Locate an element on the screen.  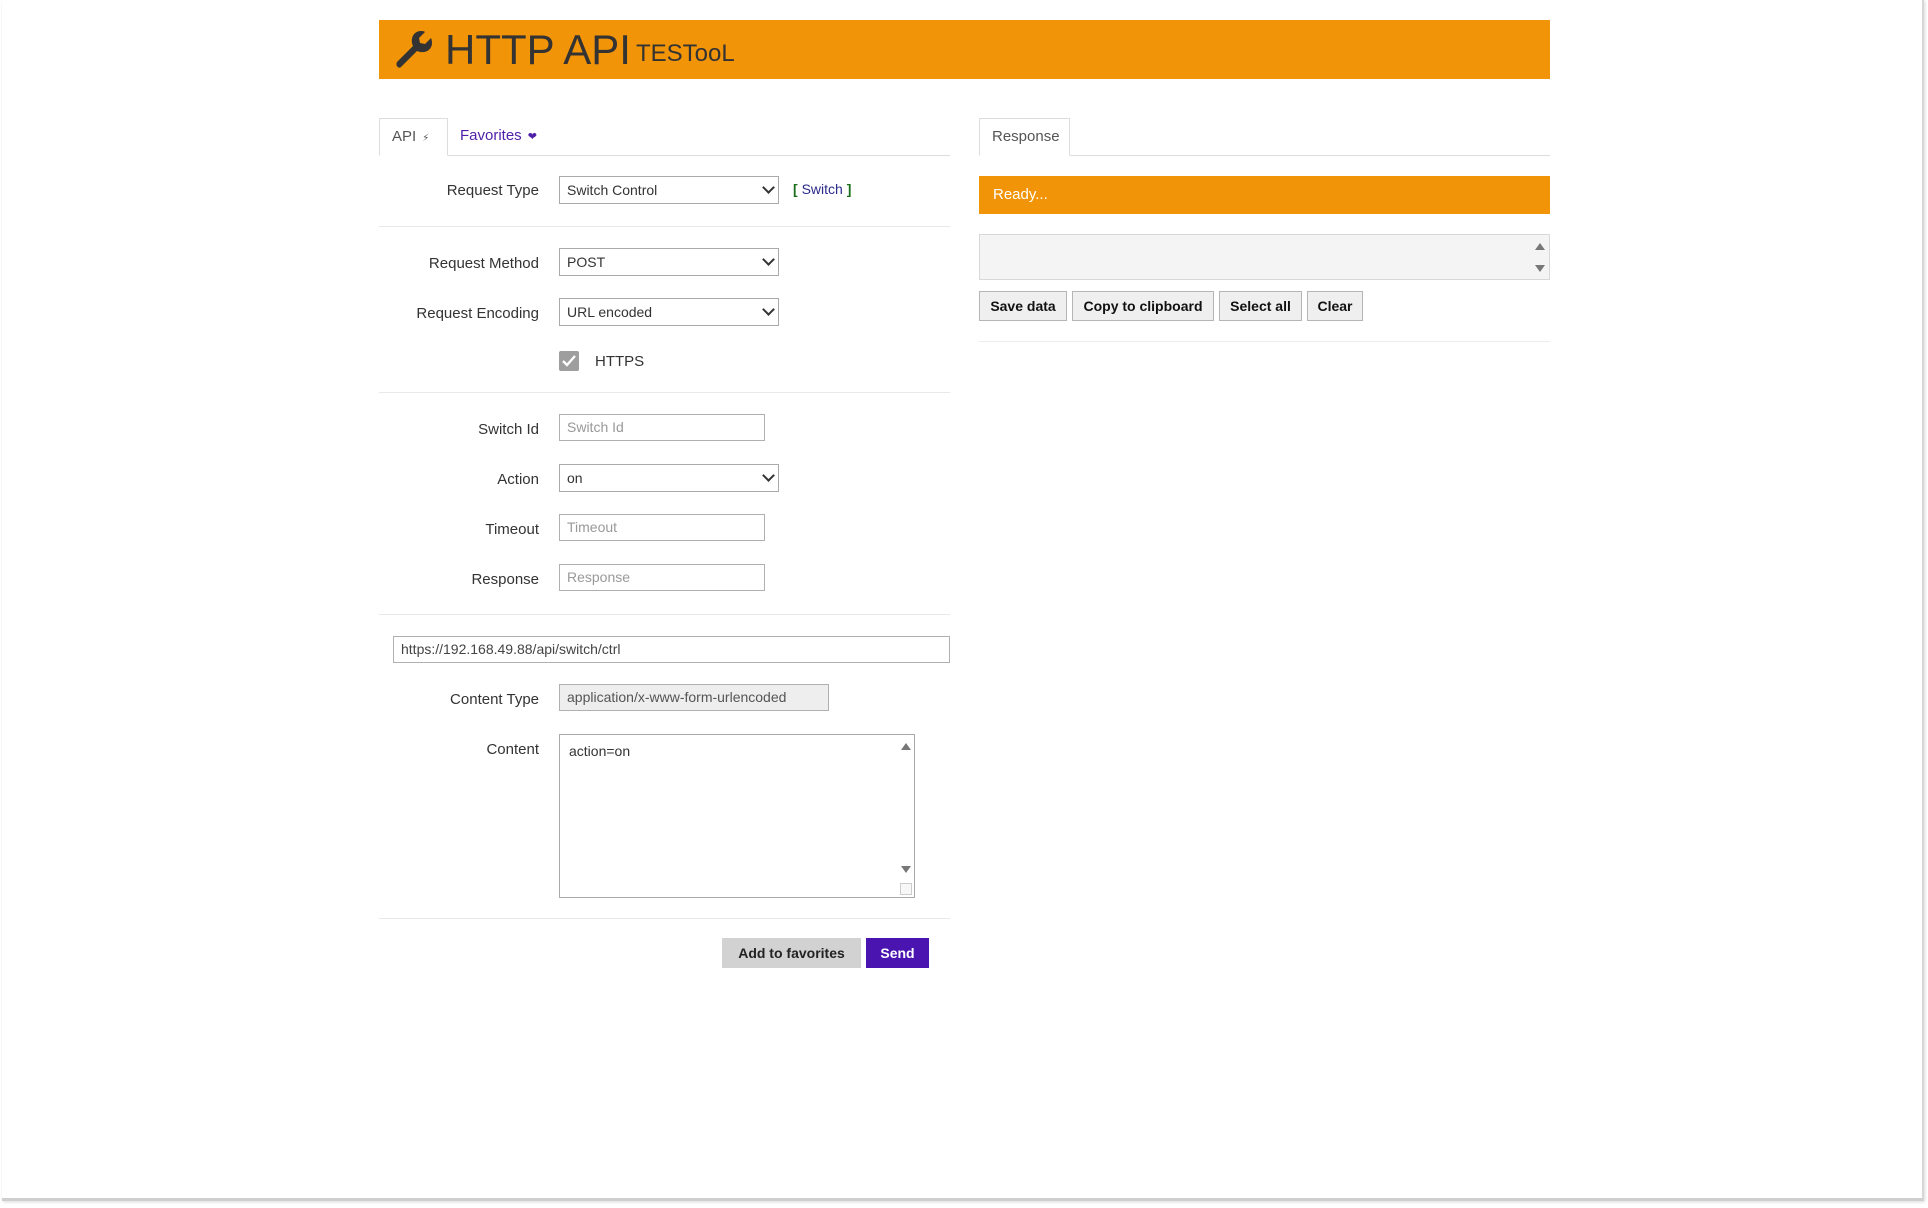
response-tabs: Response is located at coordinates (1264, 137).